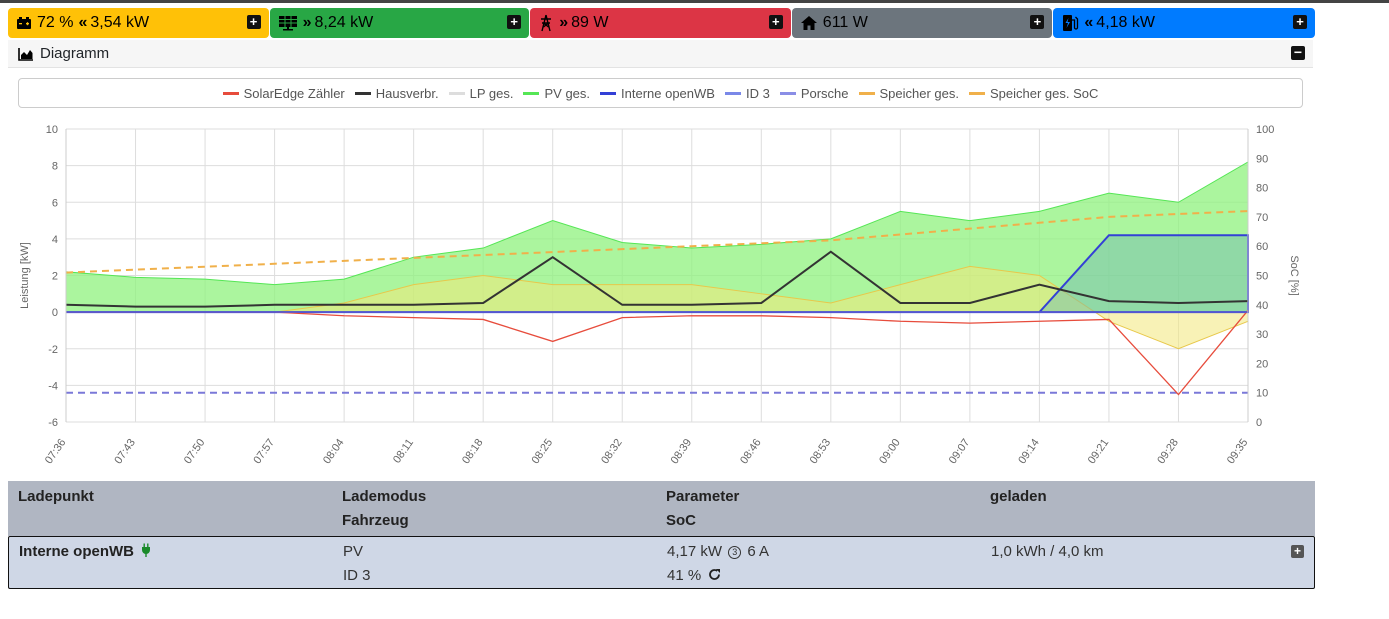  Describe the element at coordinates (55, 167) in the screenshot. I see `y-tick-label: 8` at that location.